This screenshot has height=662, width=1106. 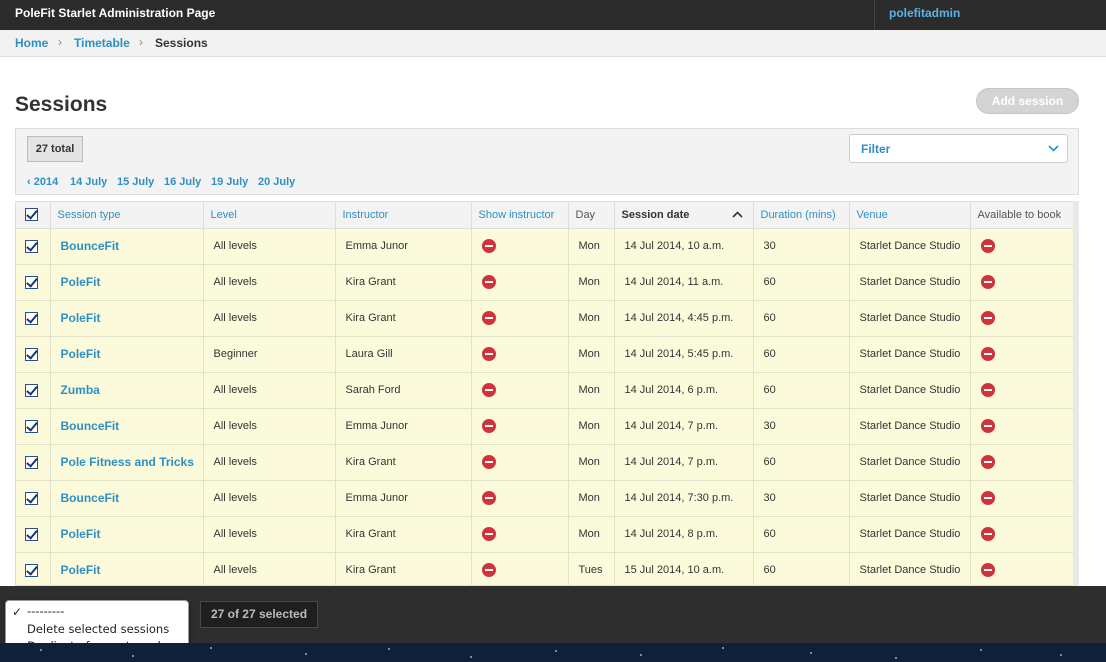 What do you see at coordinates (61, 104) in the screenshot?
I see `page-title: Sessions` at bounding box center [61, 104].